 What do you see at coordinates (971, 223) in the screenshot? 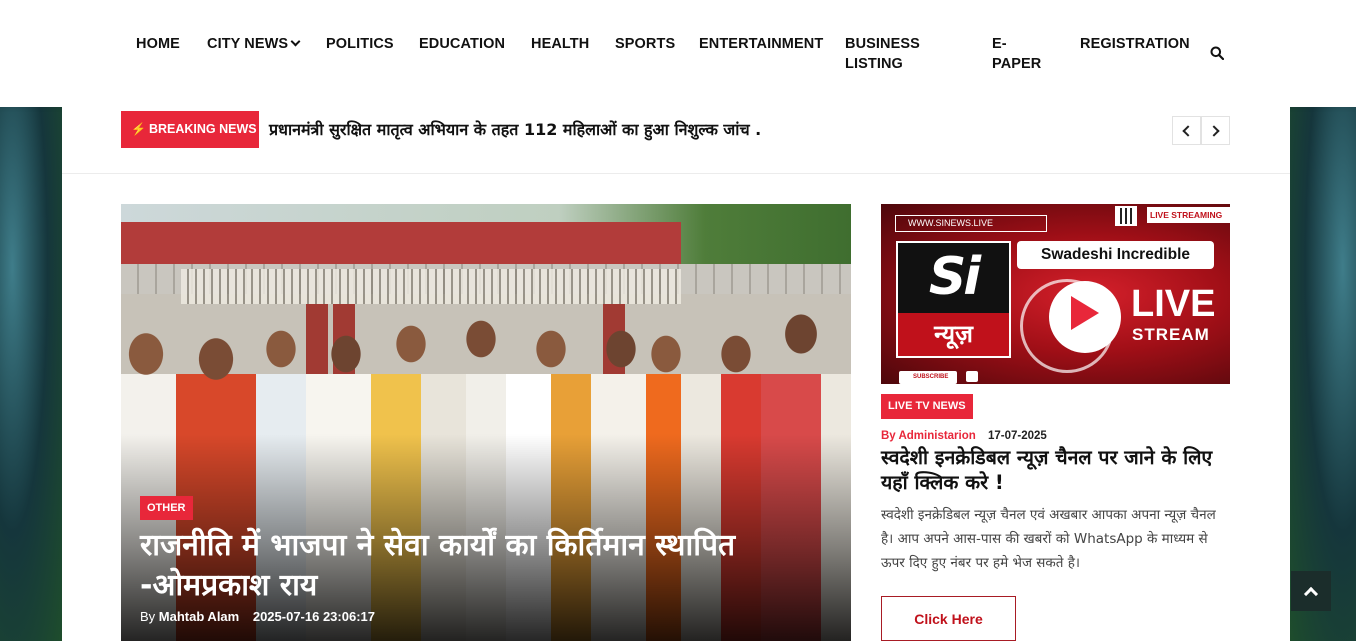
I see `banner-url: WWW.SINEWS.LIVE` at bounding box center [971, 223].